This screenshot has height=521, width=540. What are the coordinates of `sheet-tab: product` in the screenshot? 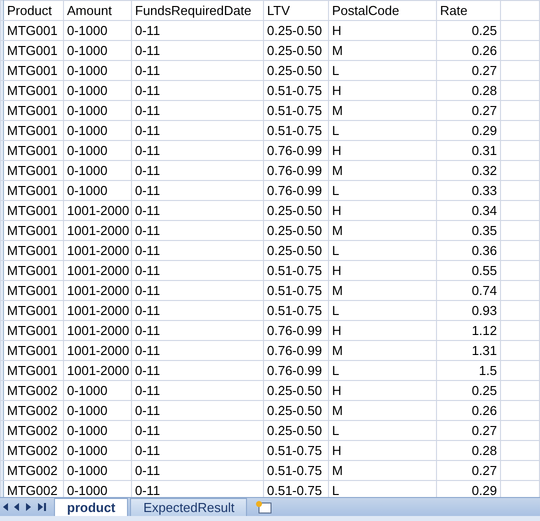 It's located at (91, 507).